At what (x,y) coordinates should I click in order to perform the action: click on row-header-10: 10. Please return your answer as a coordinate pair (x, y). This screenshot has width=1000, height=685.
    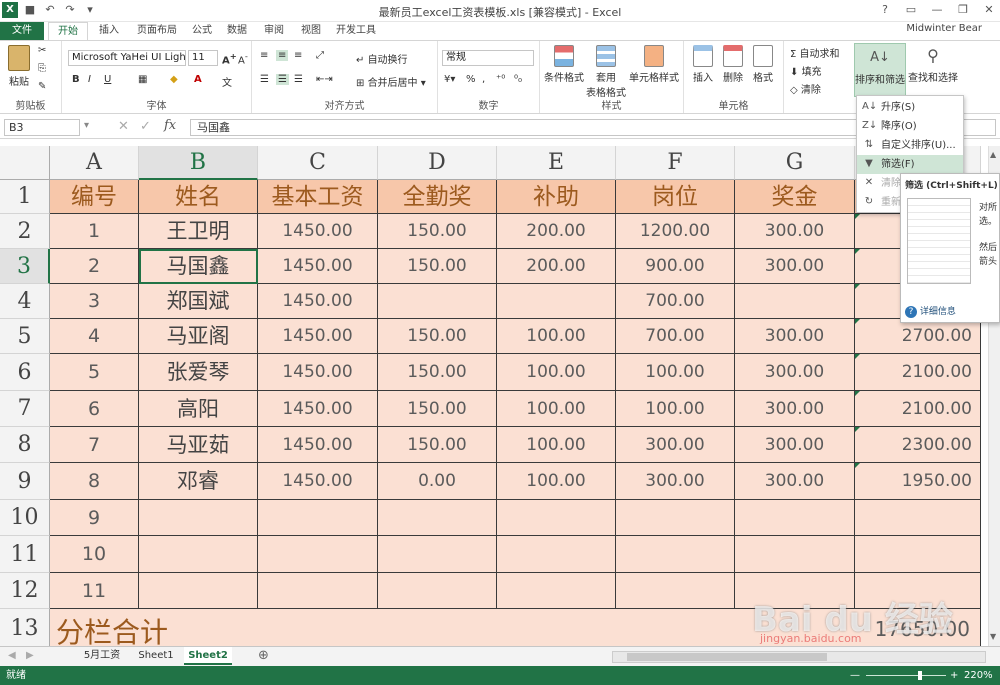
    Looking at the image, I should click on (25, 518).